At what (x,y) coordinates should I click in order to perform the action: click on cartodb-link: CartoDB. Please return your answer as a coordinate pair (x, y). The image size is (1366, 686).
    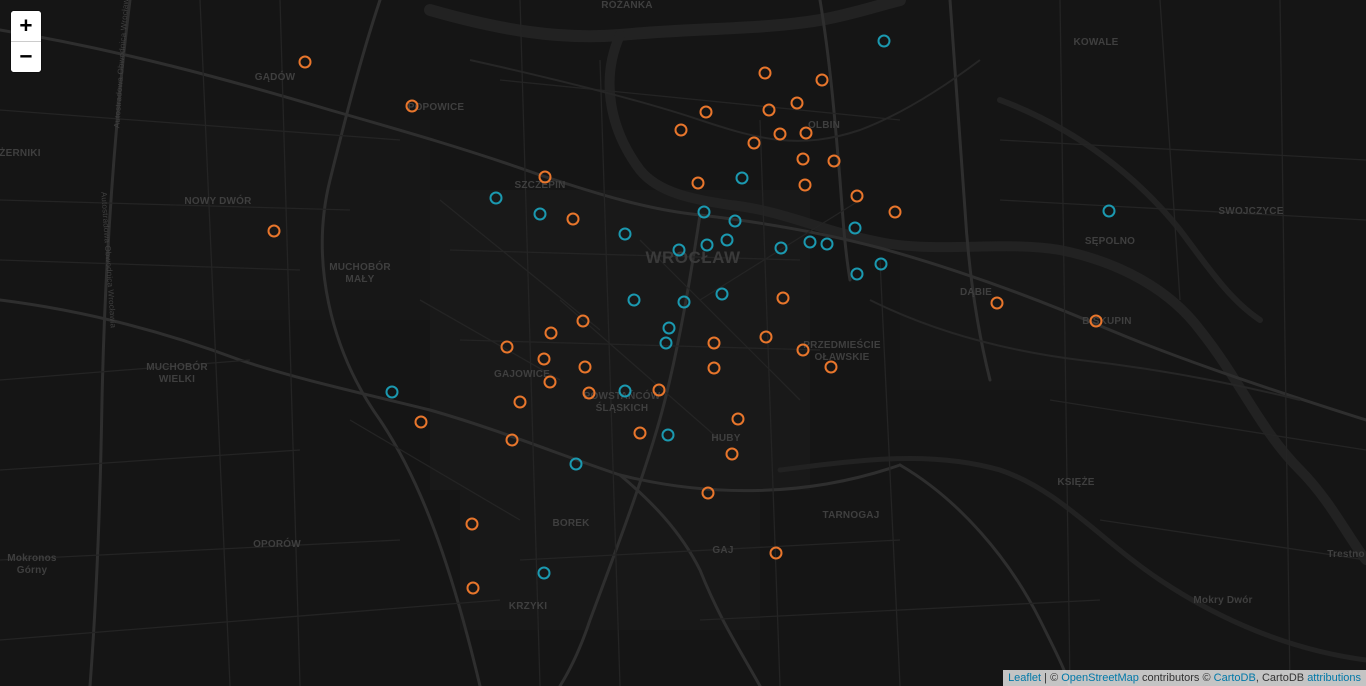
    Looking at the image, I should click on (1235, 678).